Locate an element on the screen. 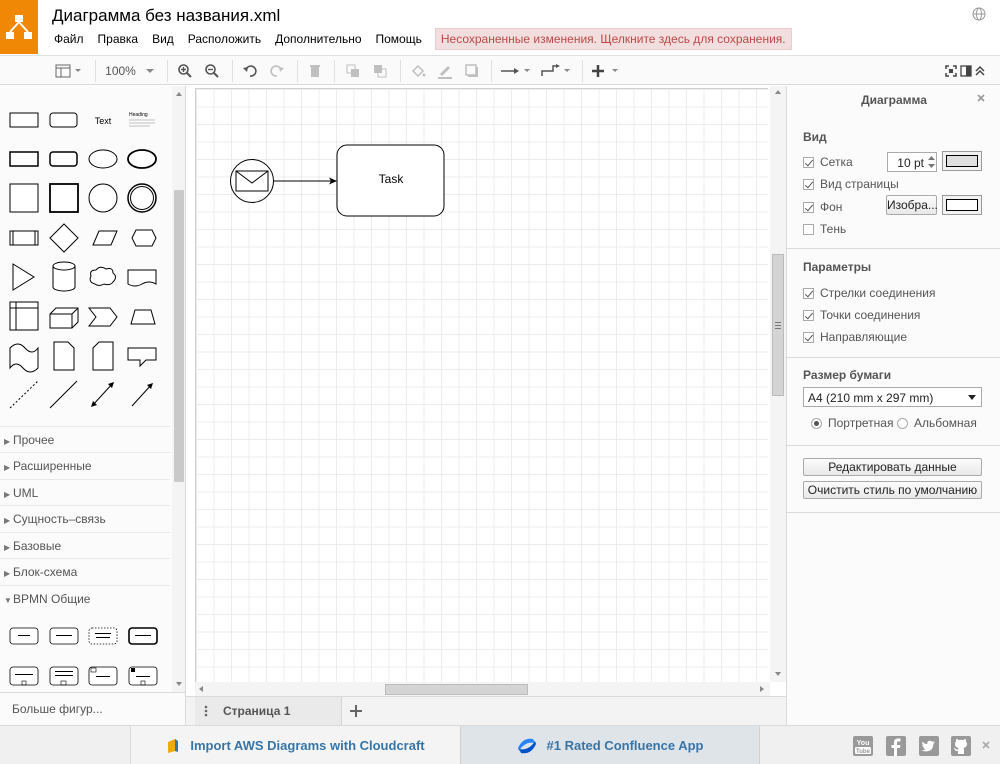 The width and height of the screenshot is (1000, 764). twitter-icon is located at coordinates (929, 746).